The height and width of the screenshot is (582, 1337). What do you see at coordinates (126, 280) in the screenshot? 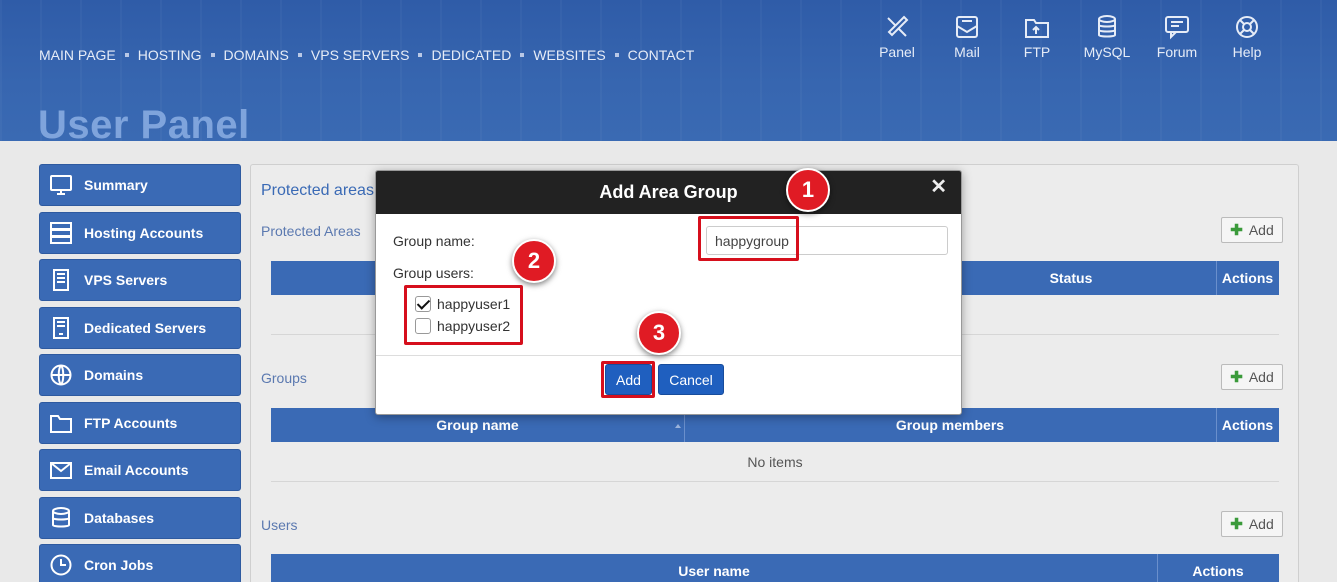
I see `sidebar-item-label: VPS Servers` at bounding box center [126, 280].